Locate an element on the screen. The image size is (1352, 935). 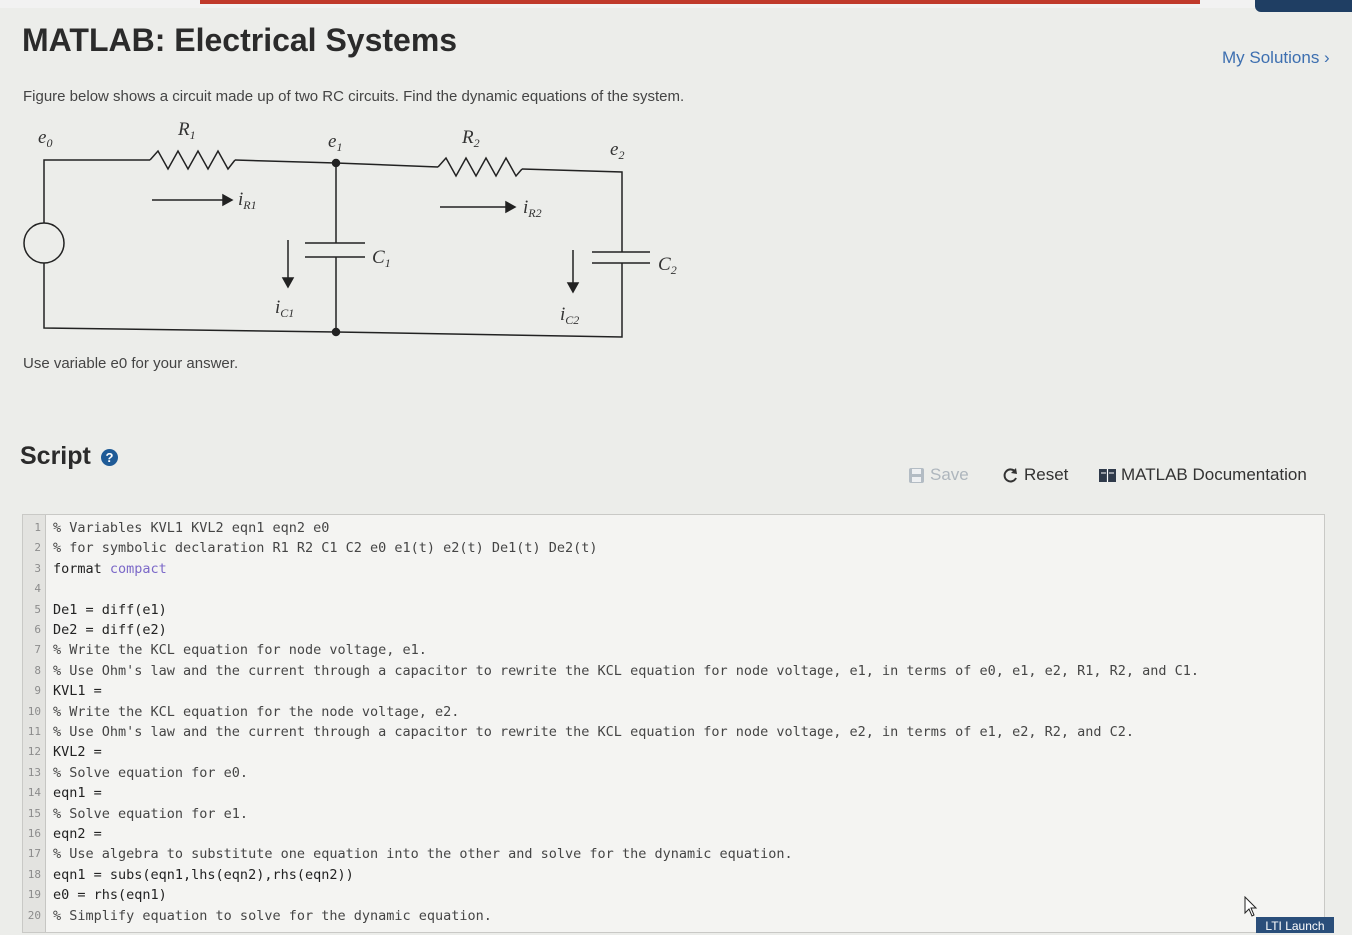
line-number: 1 is located at coordinates (37, 527).